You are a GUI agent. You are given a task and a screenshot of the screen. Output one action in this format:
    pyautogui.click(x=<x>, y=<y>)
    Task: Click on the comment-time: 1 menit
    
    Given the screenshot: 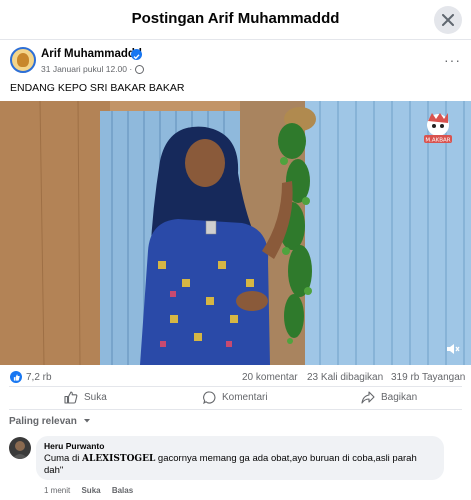 What is the action you would take?
    pyautogui.click(x=57, y=490)
    